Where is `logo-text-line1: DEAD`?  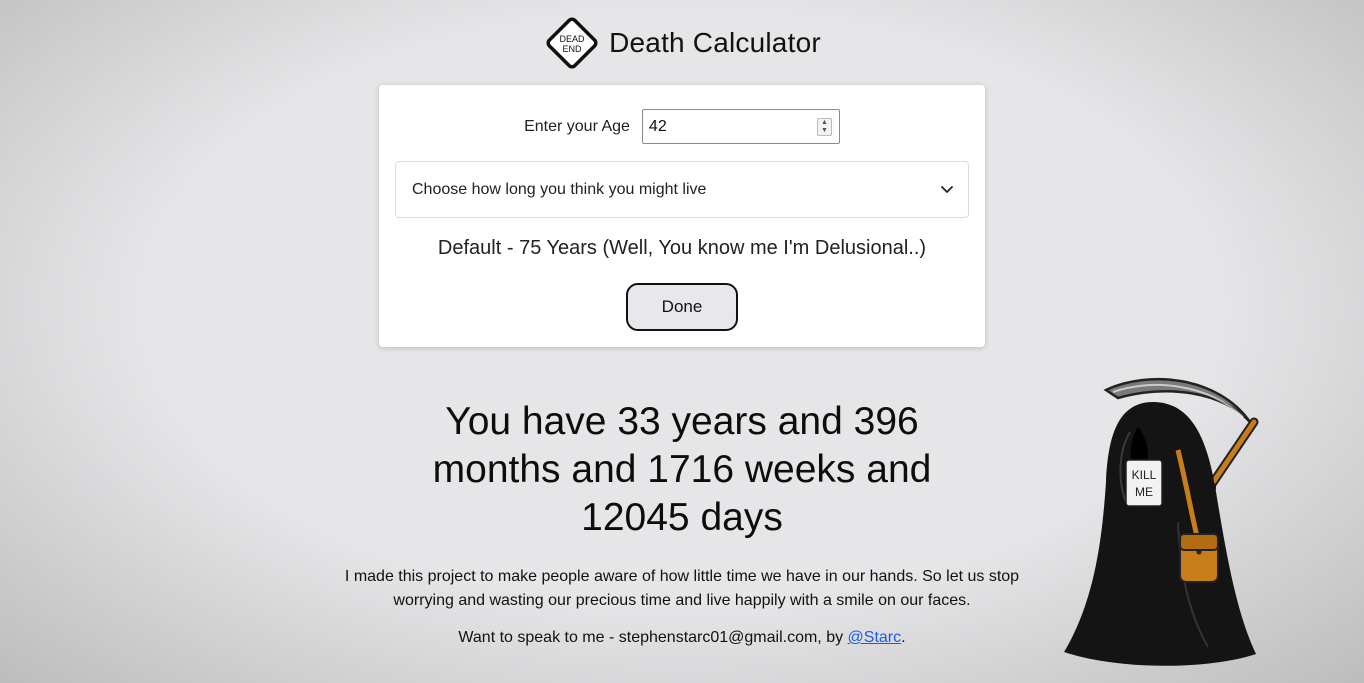
logo-text-line1: DEAD is located at coordinates (573, 39).